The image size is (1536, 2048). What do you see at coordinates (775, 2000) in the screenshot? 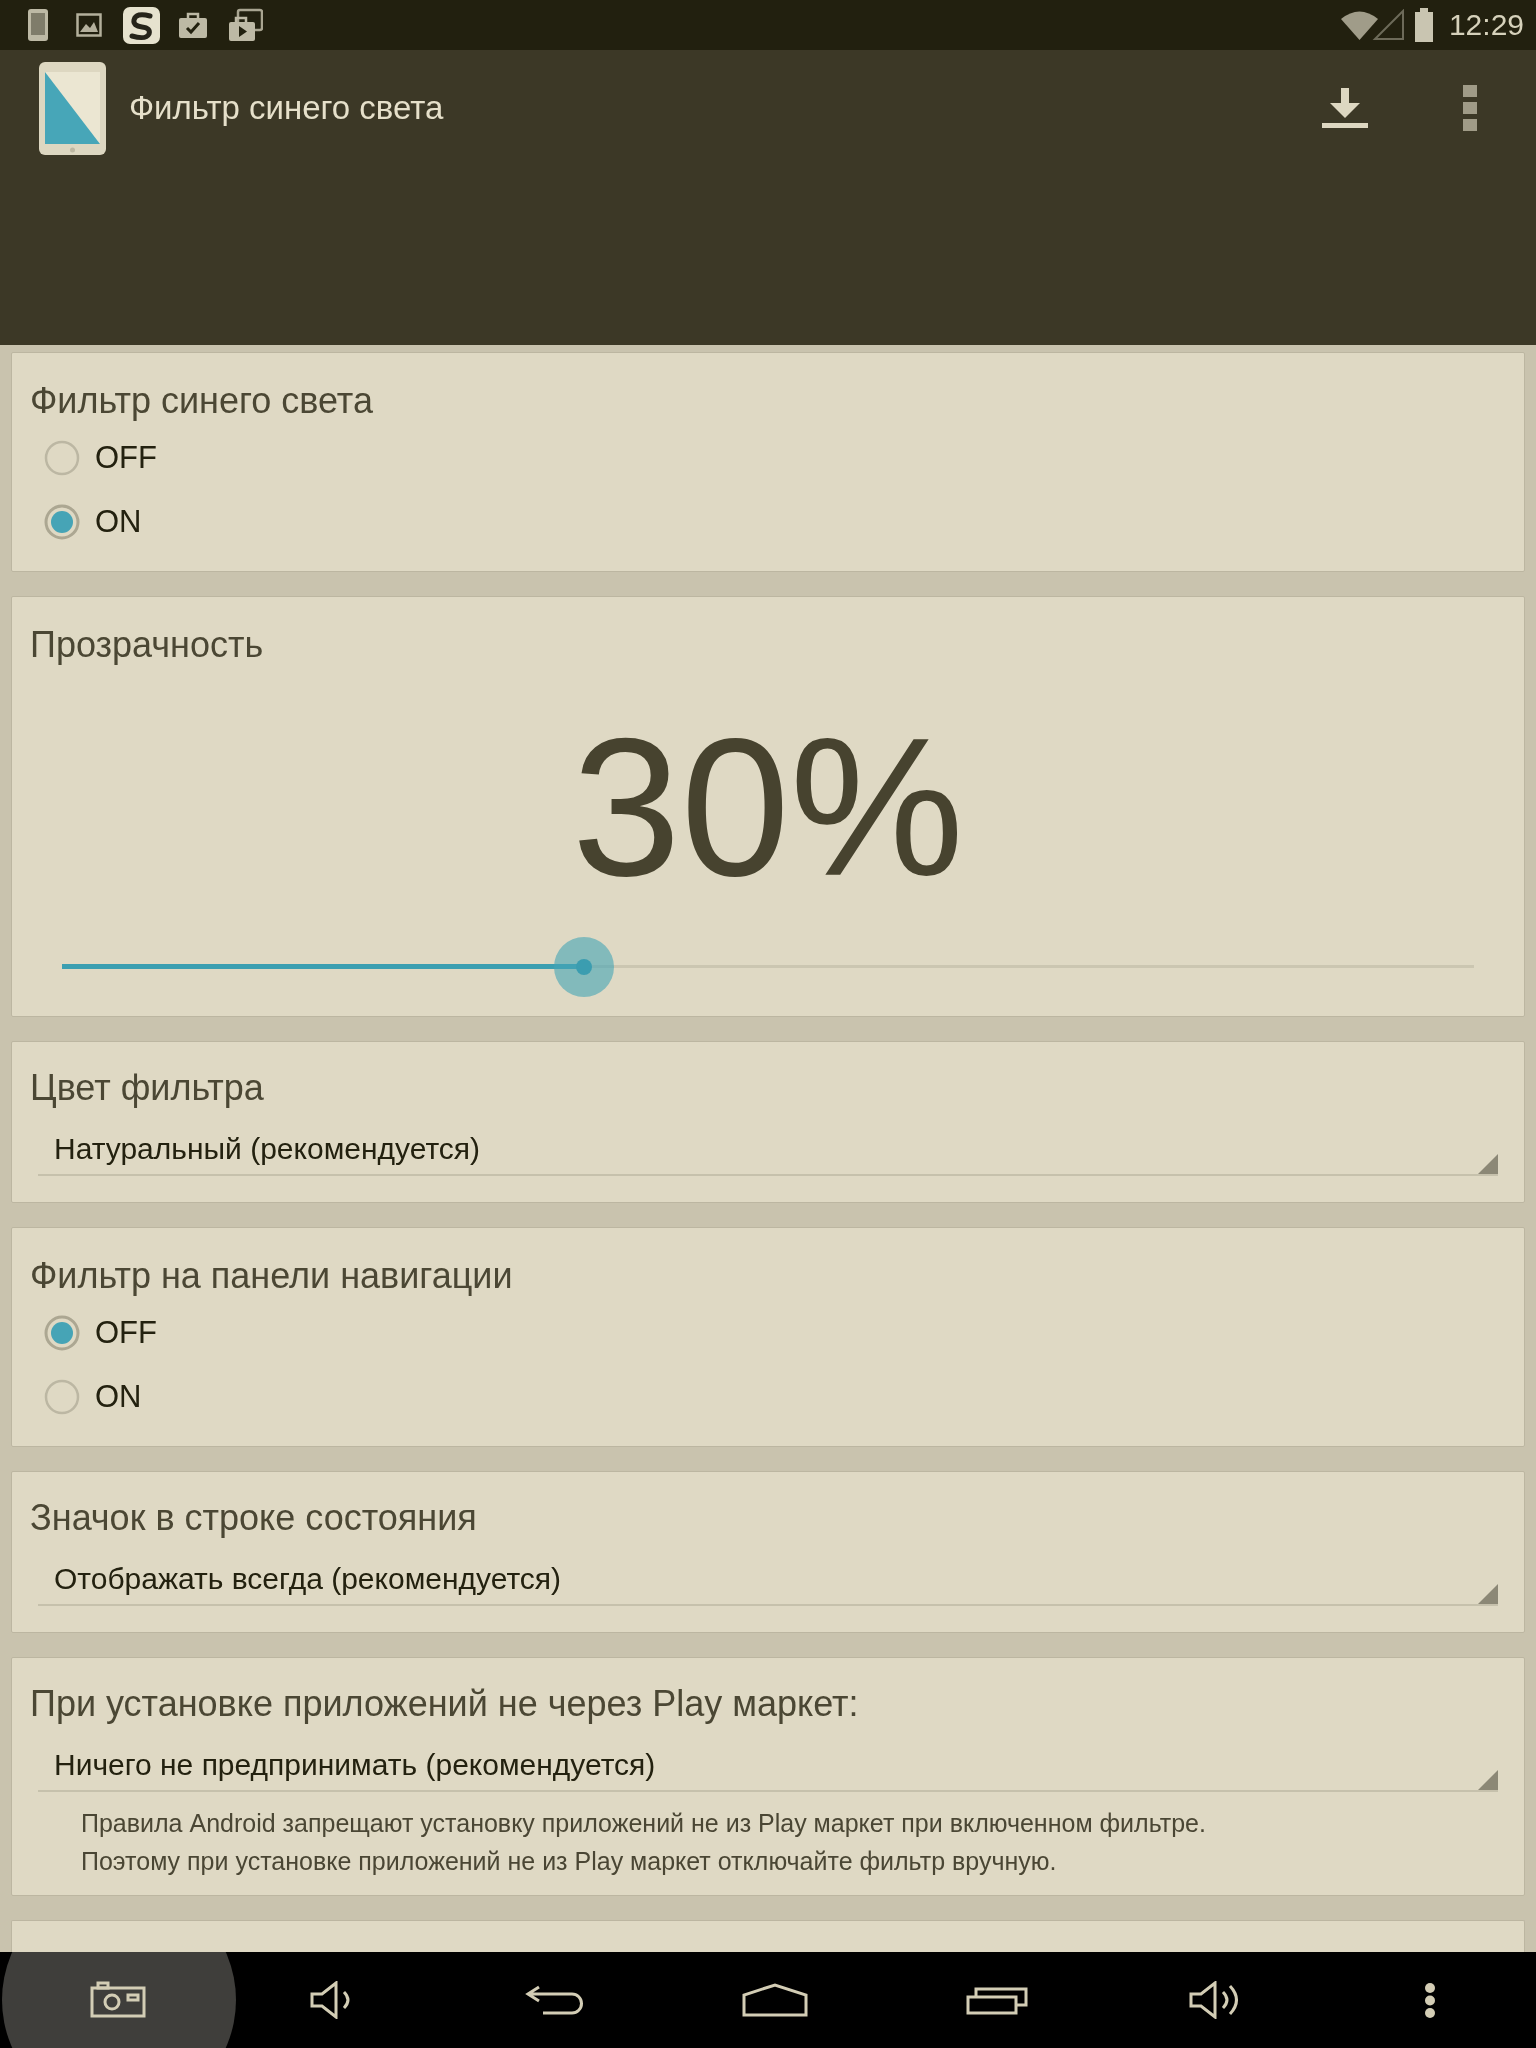
I see `home-icon` at bounding box center [775, 2000].